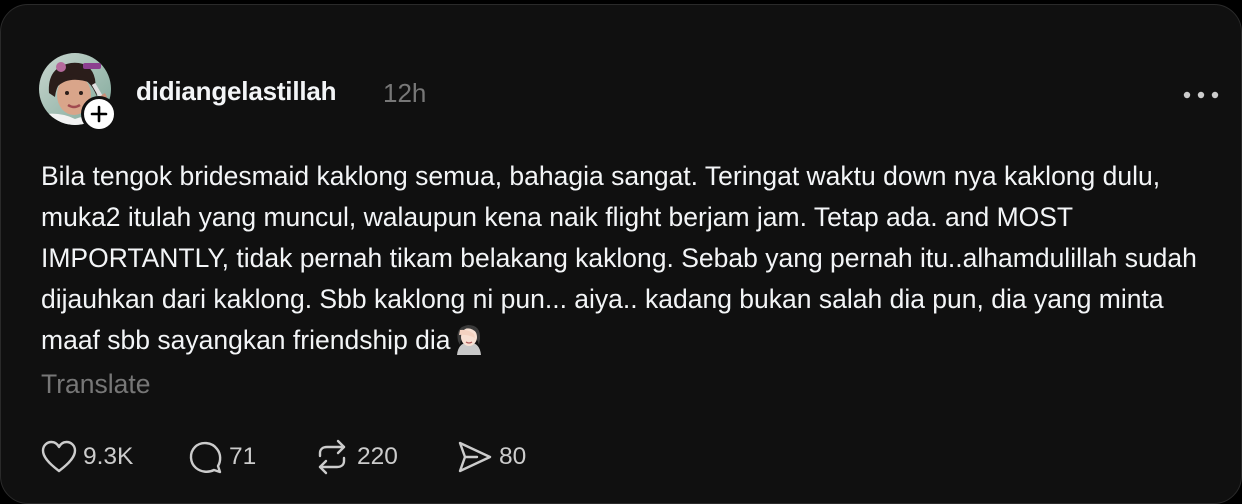 Image resolution: width=1242 pixels, height=504 pixels. I want to click on share-count: 80, so click(513, 456).